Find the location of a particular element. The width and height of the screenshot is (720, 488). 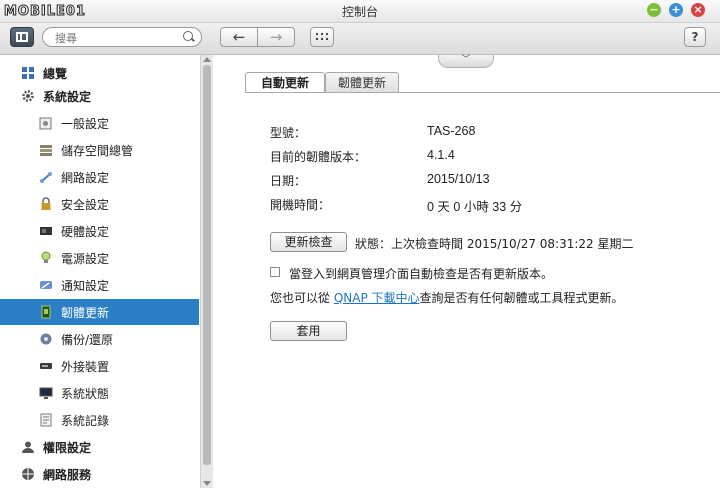

model-label: 型號： is located at coordinates (288, 133).